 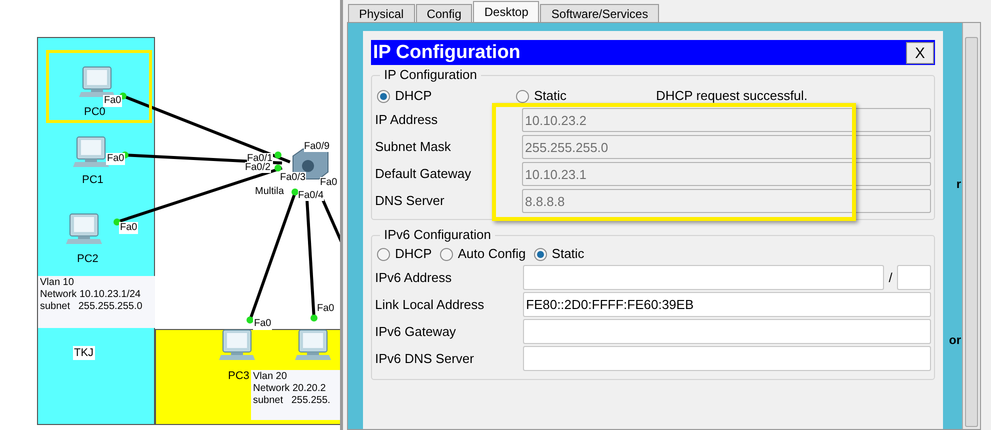 What do you see at coordinates (416, 331) in the screenshot?
I see `field-label: IPv6 Gateway` at bounding box center [416, 331].